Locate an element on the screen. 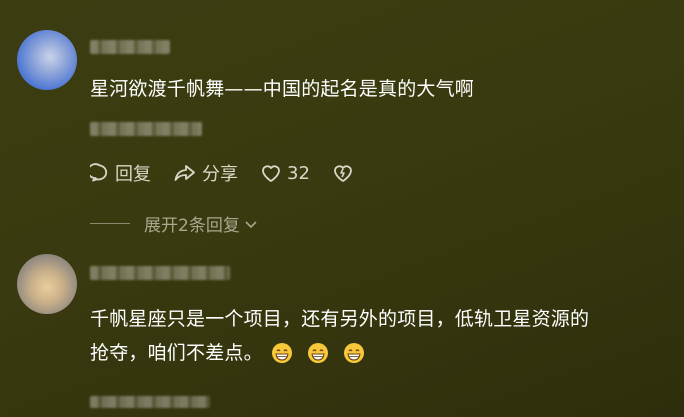 The image size is (684, 417). comment-text: 千帆星座只是一个项目，还有另外的项目，低轨卫星资源的 抢夺，咱们不差点。 is located at coordinates (339, 336).